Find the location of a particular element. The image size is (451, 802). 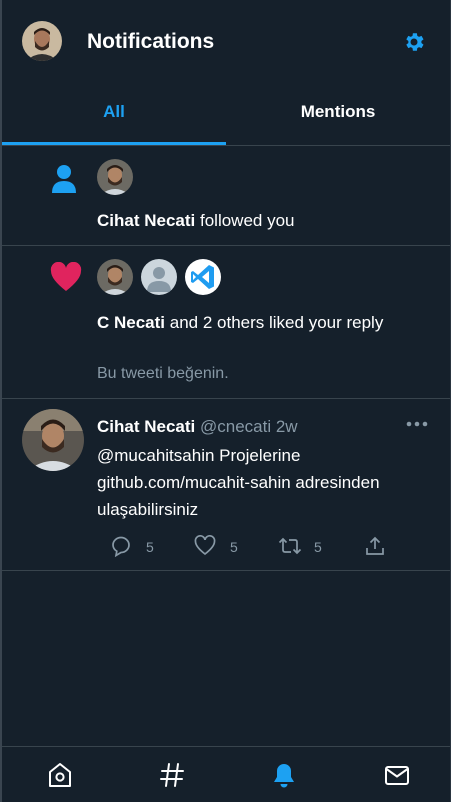

user-avatar is located at coordinates (42, 41).